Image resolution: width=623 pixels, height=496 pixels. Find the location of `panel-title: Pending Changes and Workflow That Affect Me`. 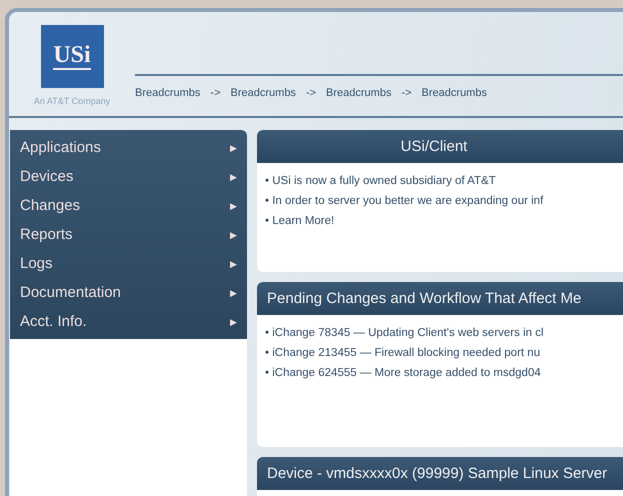

panel-title: Pending Changes and Workflow That Affect Me is located at coordinates (424, 298).